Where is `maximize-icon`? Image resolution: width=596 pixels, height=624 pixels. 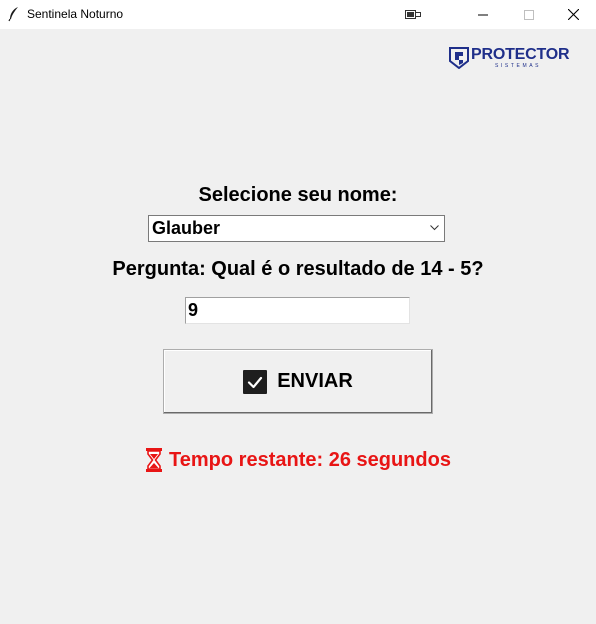 maximize-icon is located at coordinates (529, 14).